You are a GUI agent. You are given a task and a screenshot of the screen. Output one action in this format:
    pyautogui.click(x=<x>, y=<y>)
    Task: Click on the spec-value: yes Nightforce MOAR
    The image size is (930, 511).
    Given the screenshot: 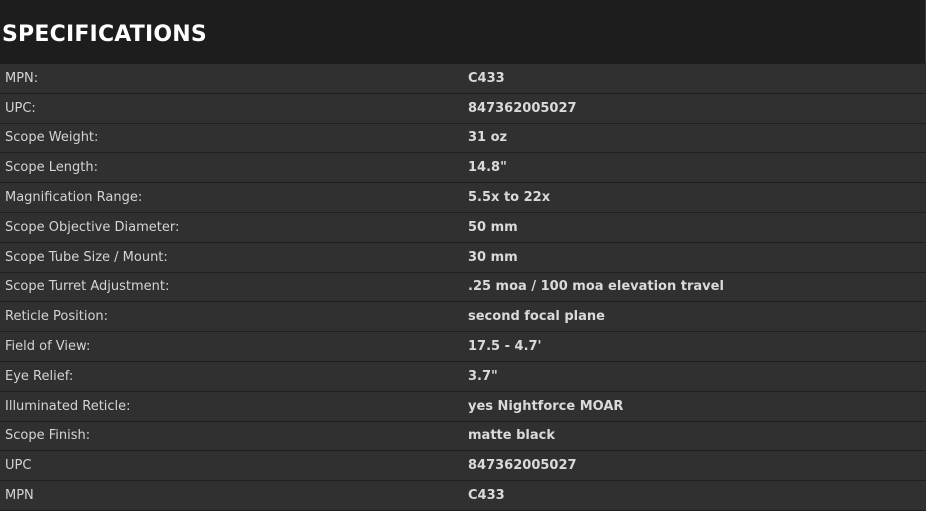 What is the action you would take?
    pyautogui.click(x=694, y=406)
    